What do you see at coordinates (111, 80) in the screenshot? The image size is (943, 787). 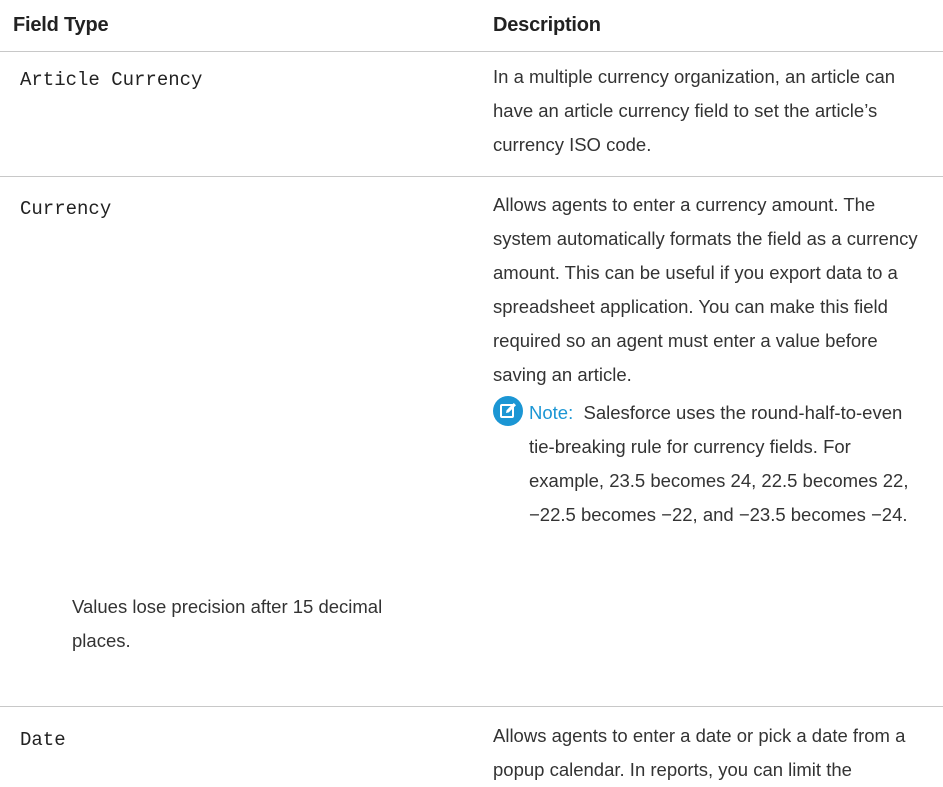 I see `field-type-cell: Article Currency` at bounding box center [111, 80].